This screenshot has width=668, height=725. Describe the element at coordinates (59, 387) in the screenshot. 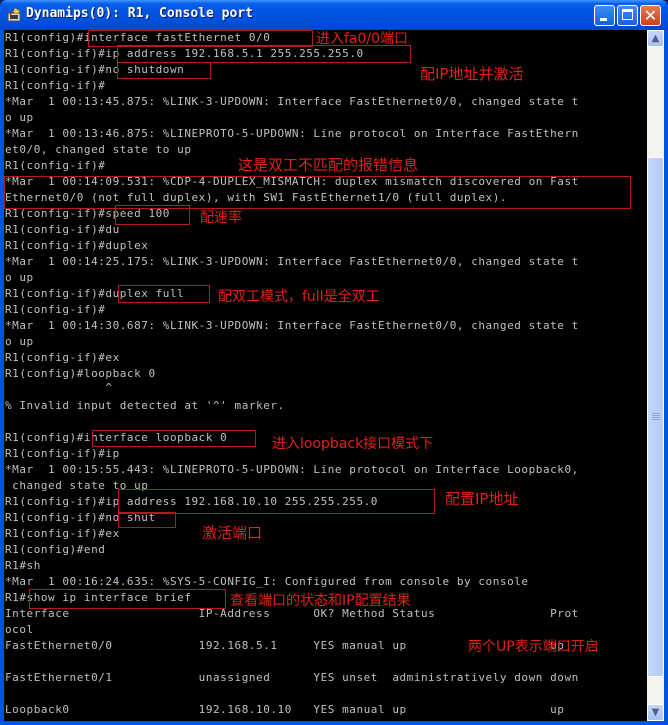

I see `console-line: ^` at that location.